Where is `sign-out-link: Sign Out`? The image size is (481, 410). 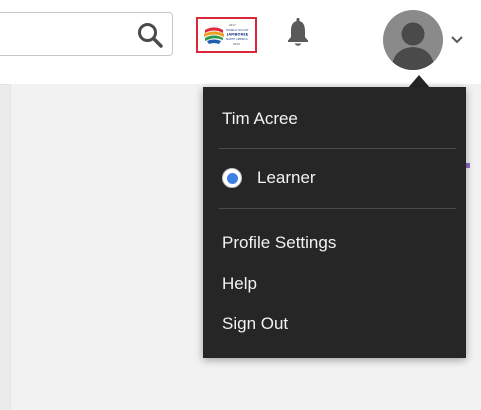
sign-out-link: Sign Out is located at coordinates (255, 324).